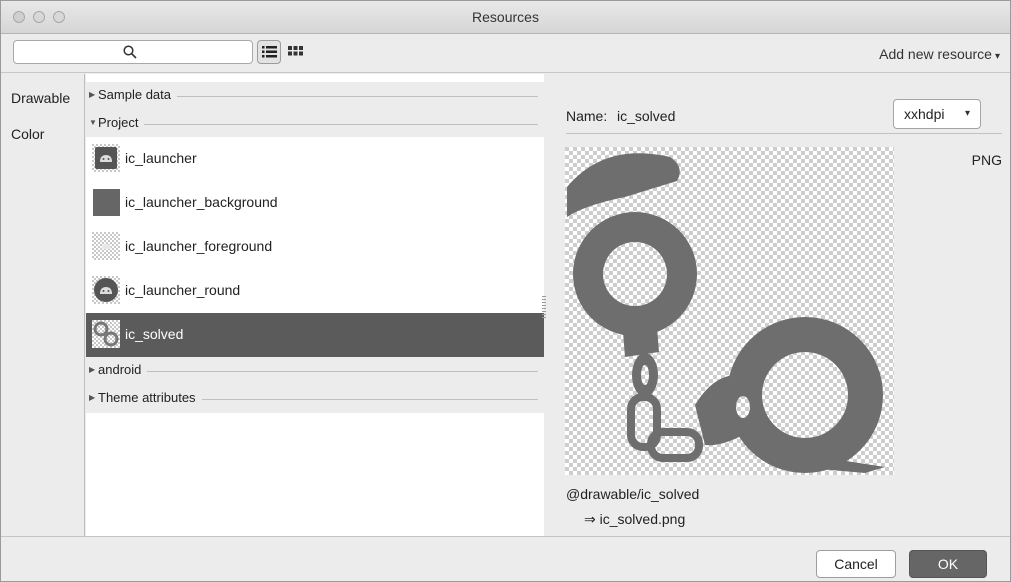 The image size is (1011, 582). What do you see at coordinates (315, 96) in the screenshot?
I see `group-header-sample-data: ▶ Sample data` at bounding box center [315, 96].